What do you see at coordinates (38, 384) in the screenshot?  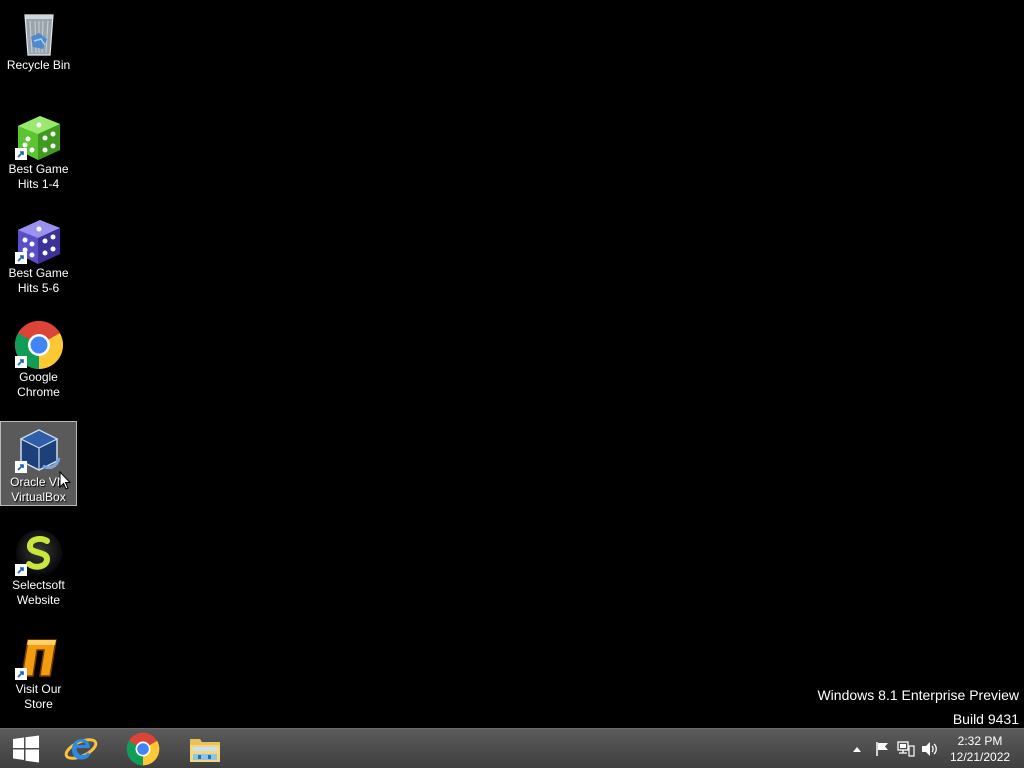 I see `desktop-icon-label: Google Chrome` at bounding box center [38, 384].